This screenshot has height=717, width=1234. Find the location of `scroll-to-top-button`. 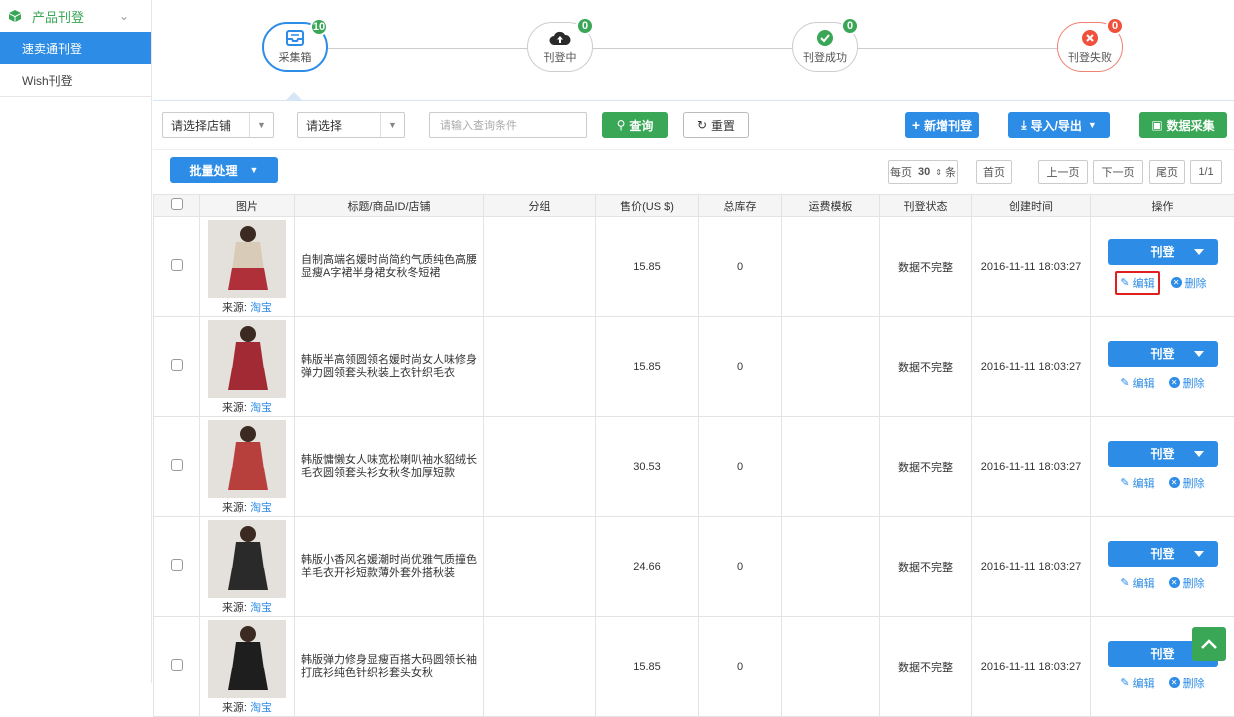

scroll-to-top-button is located at coordinates (1209, 644).